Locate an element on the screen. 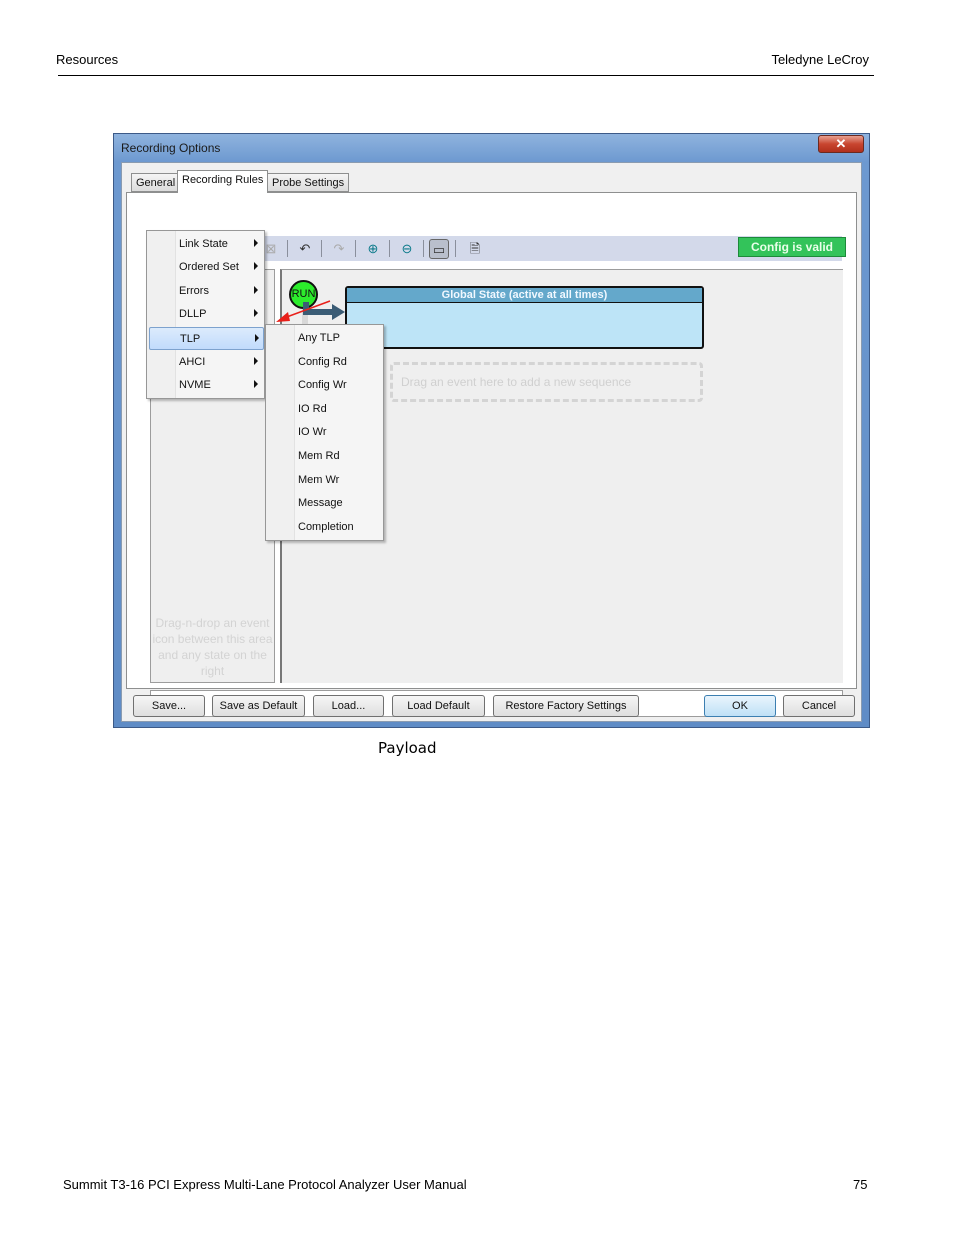 This screenshot has height=1235, width=954. menu-item-label: IO Rd is located at coordinates (312, 409).